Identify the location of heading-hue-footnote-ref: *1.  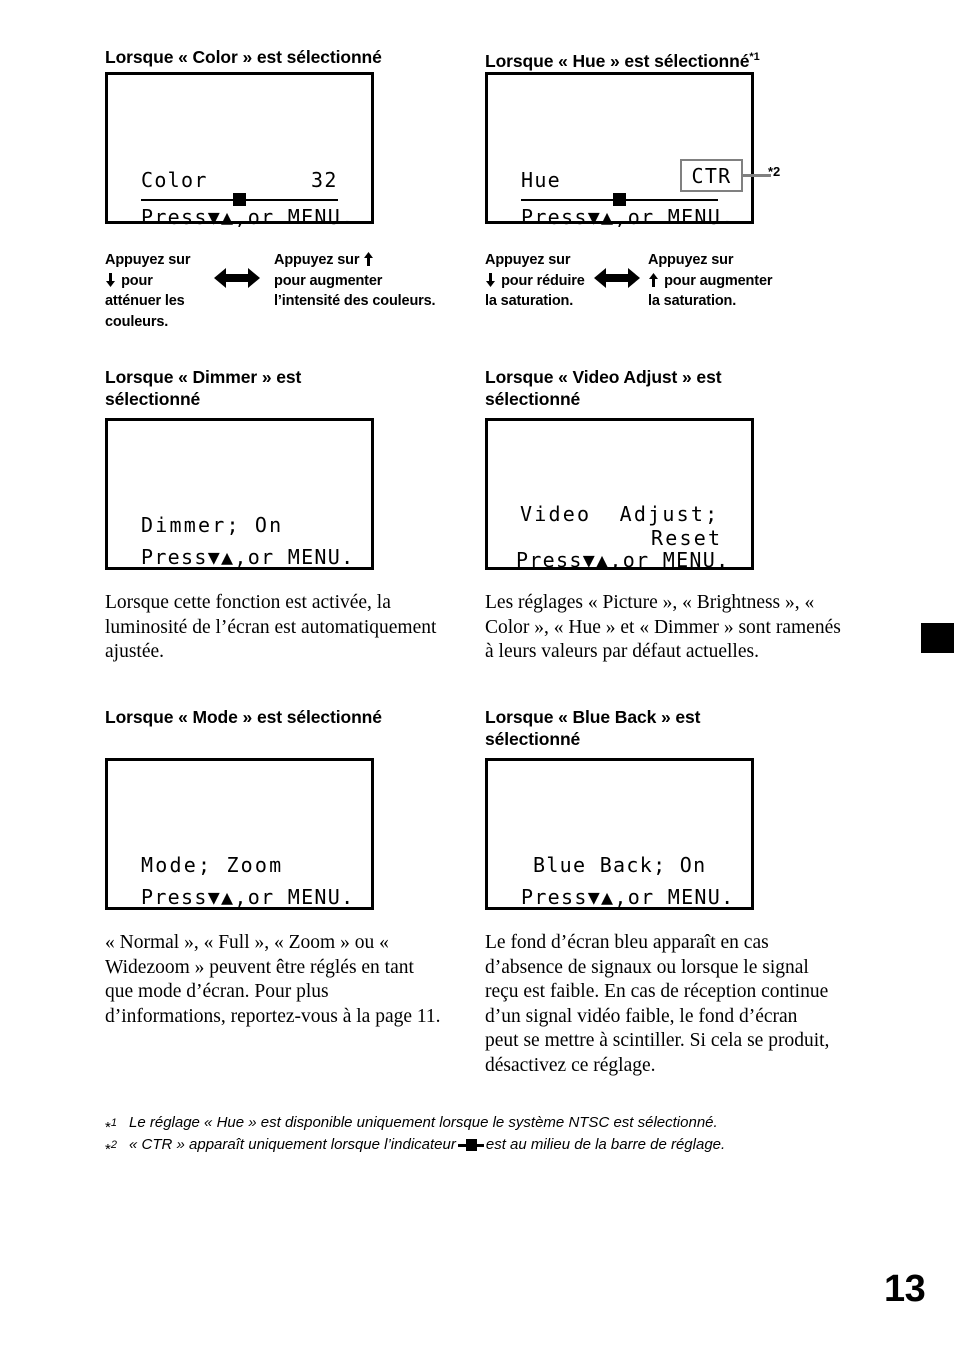
(754, 57).